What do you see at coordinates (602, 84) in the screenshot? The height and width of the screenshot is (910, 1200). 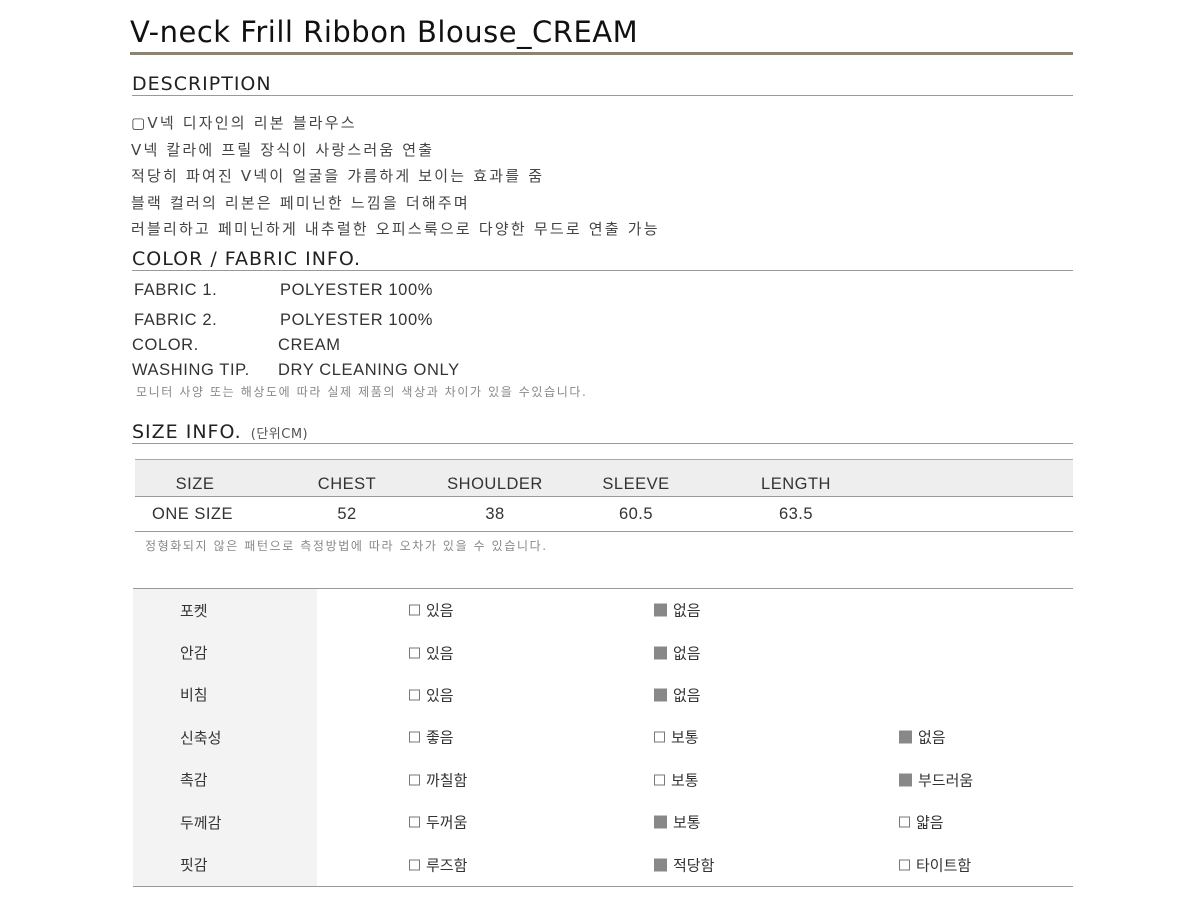 I see `description-heading: DESCRIPTION` at bounding box center [602, 84].